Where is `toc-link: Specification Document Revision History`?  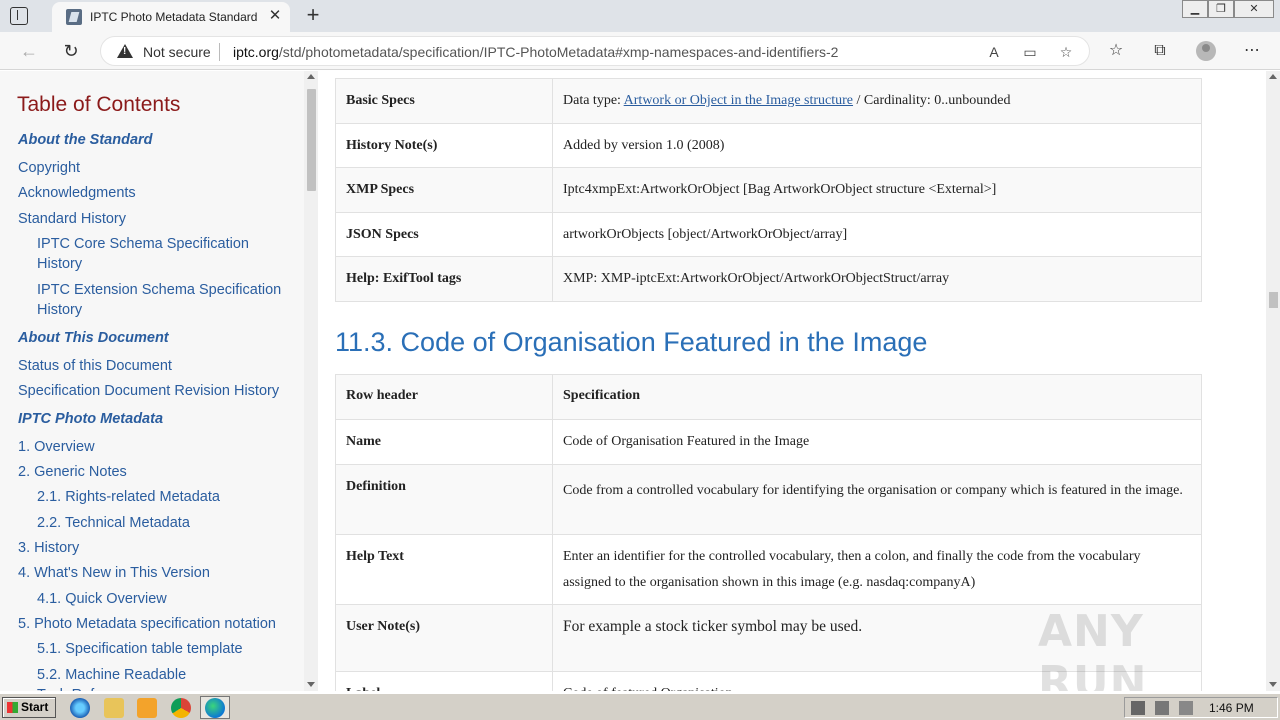 toc-link: Specification Document Revision History is located at coordinates (148, 391).